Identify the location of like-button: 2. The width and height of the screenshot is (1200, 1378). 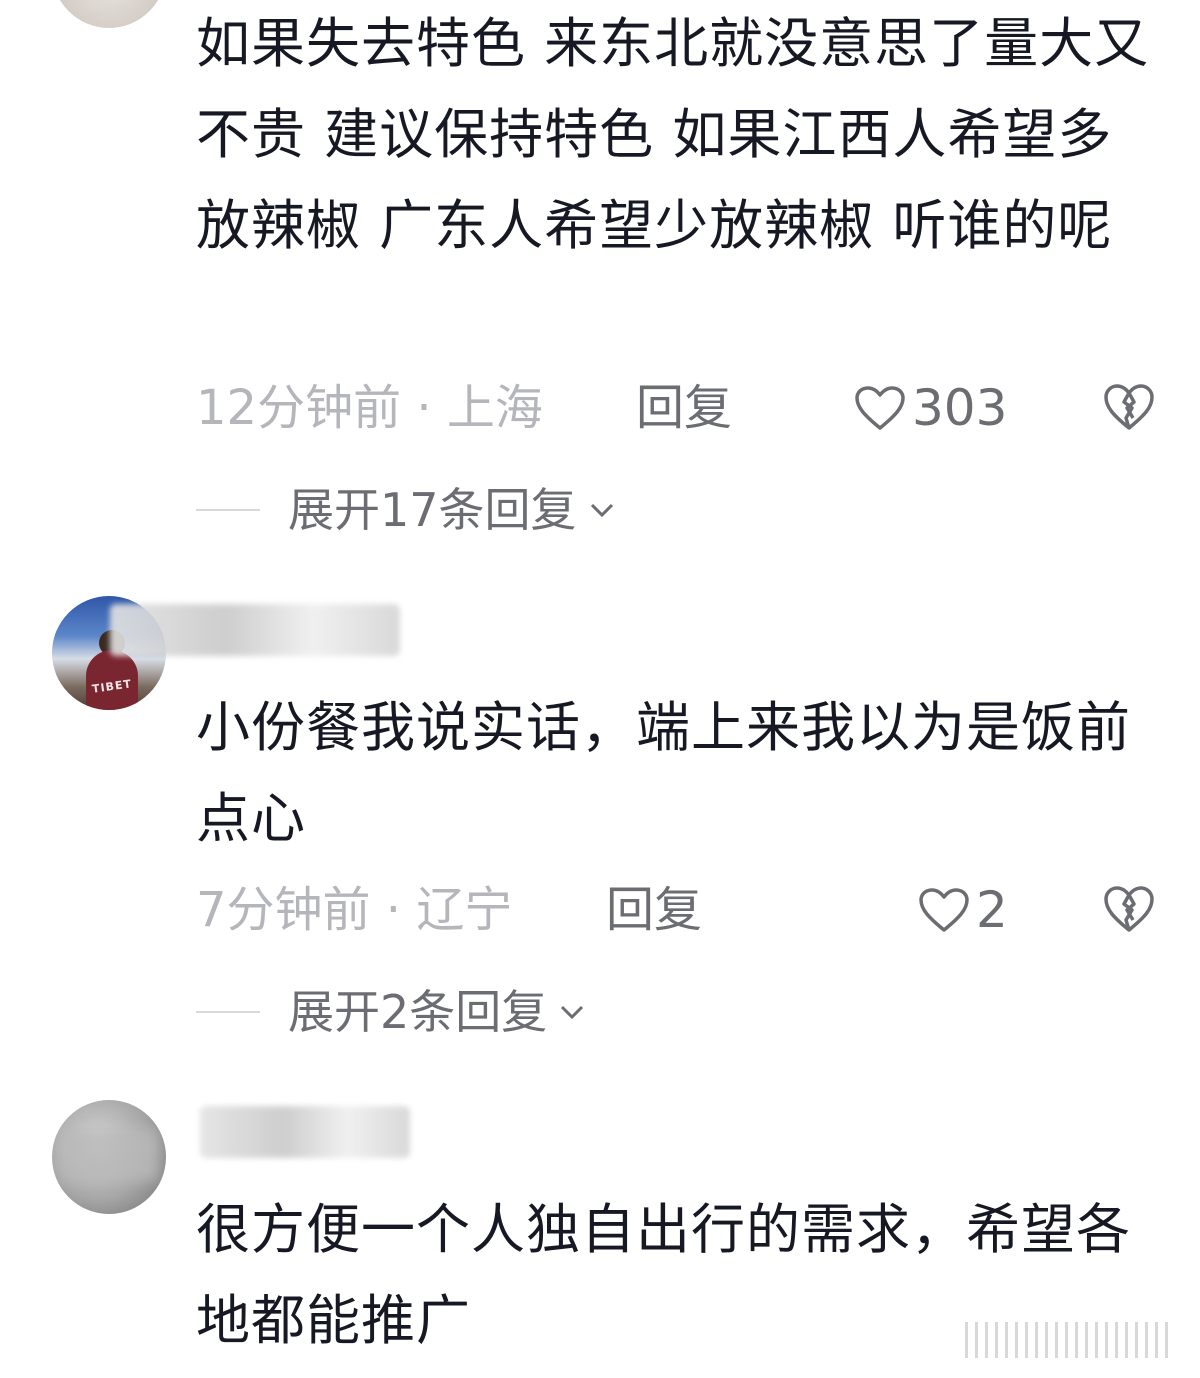
(963, 910).